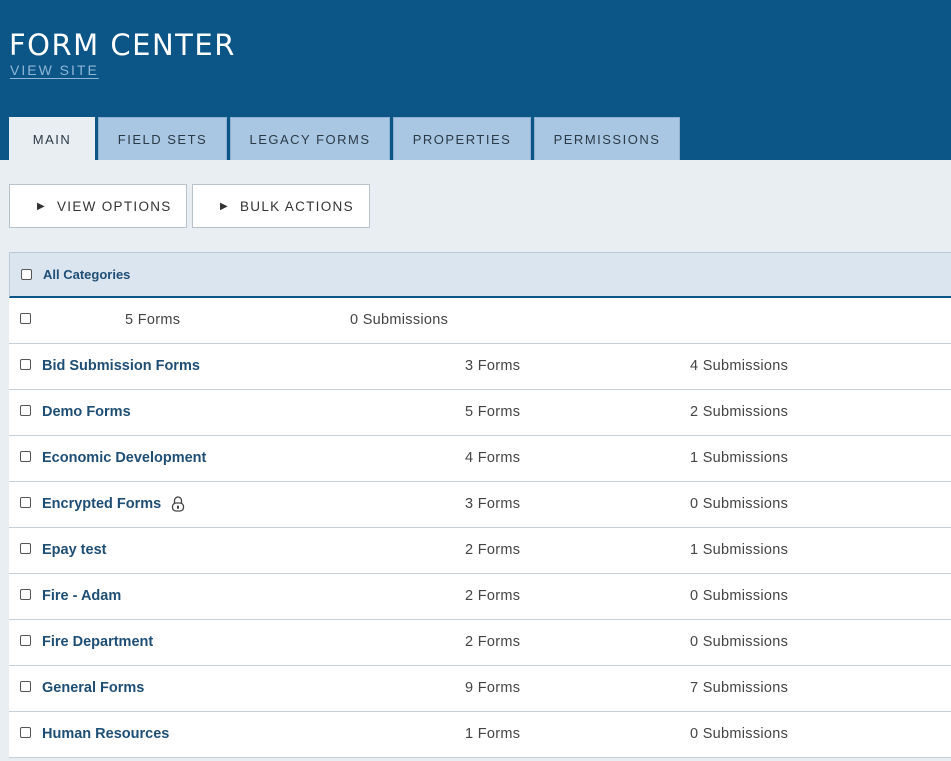 This screenshot has width=951, height=761. I want to click on category-link: Bid Submission Forms, so click(121, 366).